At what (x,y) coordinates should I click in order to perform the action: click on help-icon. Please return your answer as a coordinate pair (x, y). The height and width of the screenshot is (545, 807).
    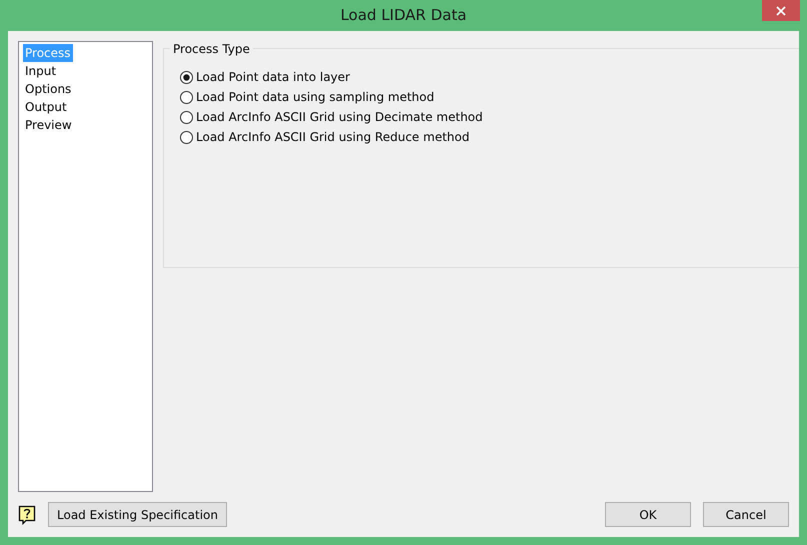
    Looking at the image, I should click on (27, 514).